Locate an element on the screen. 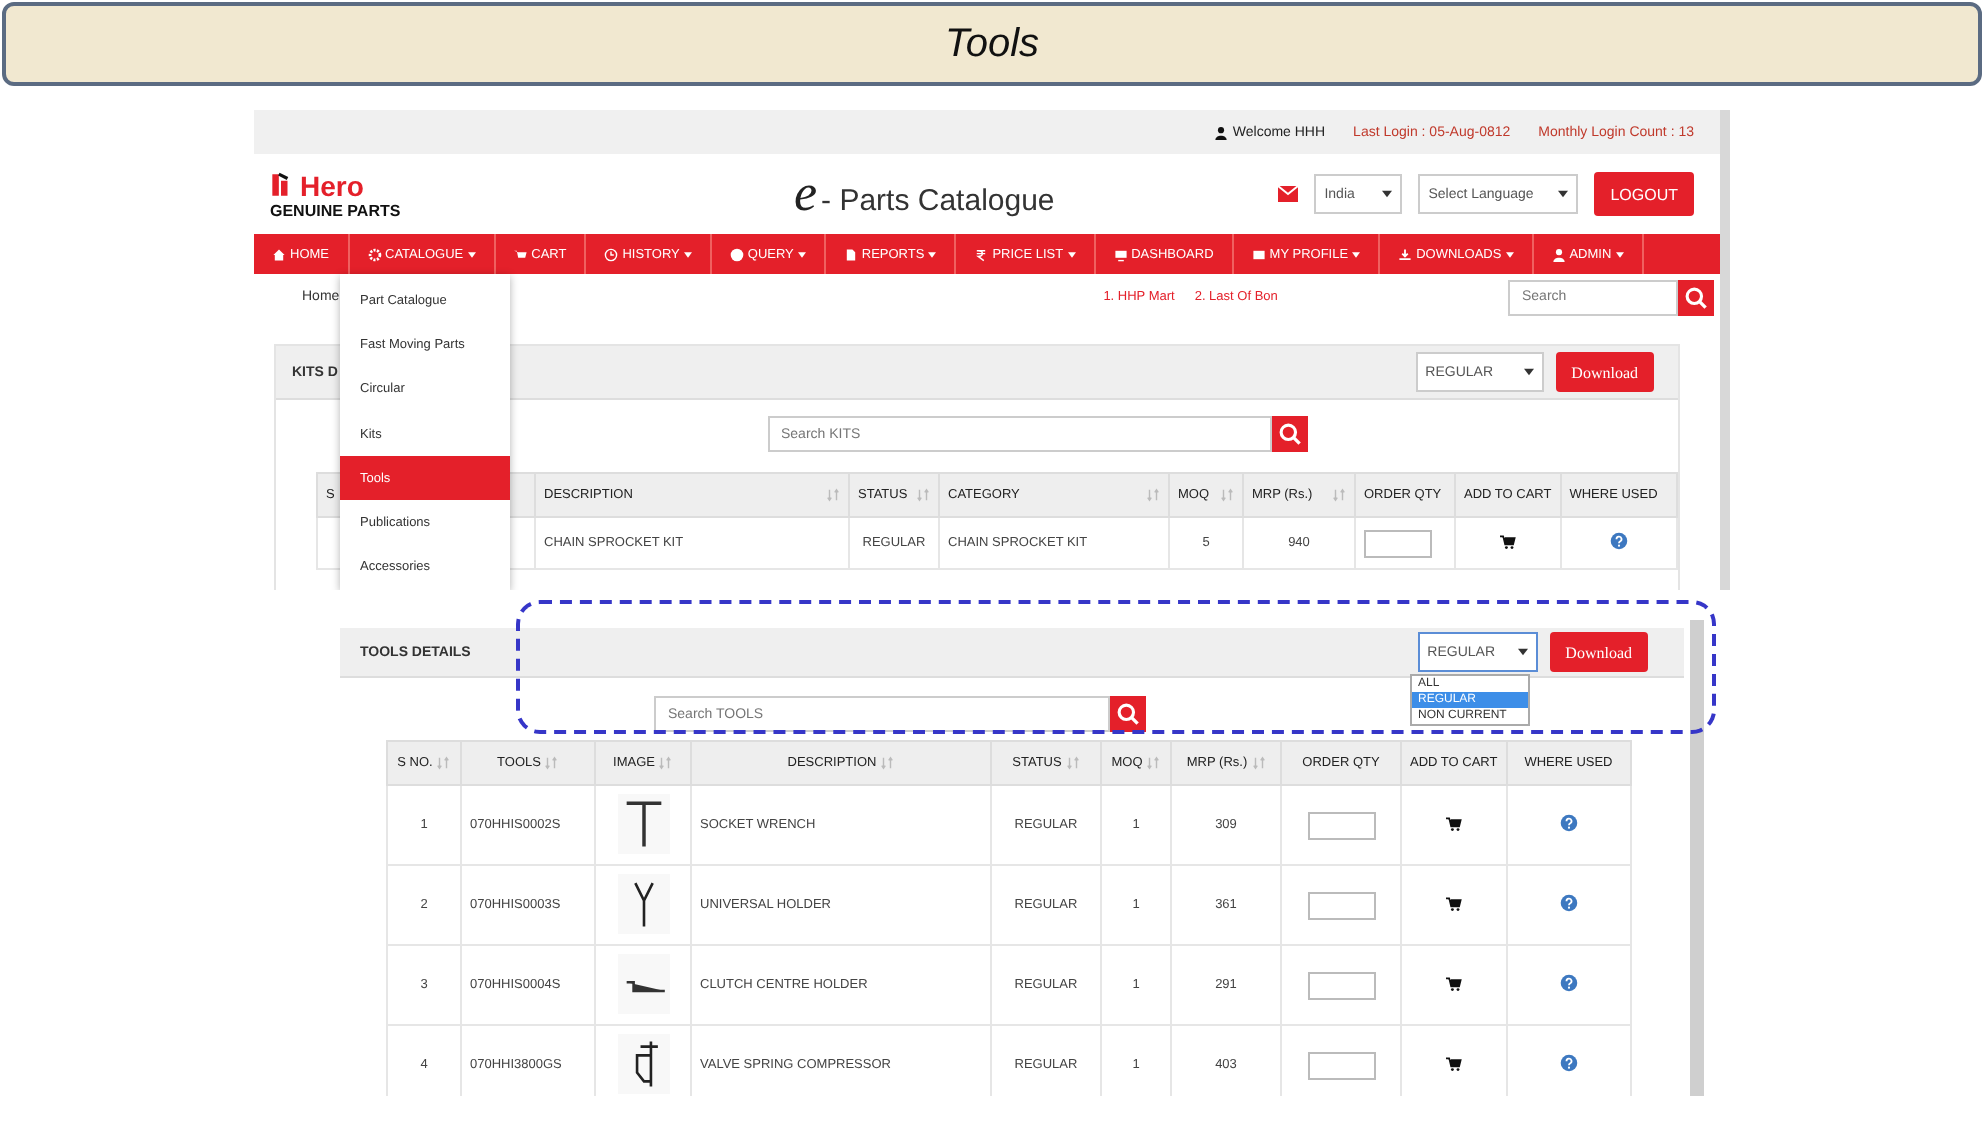  card-icon is located at coordinates (1258, 254).